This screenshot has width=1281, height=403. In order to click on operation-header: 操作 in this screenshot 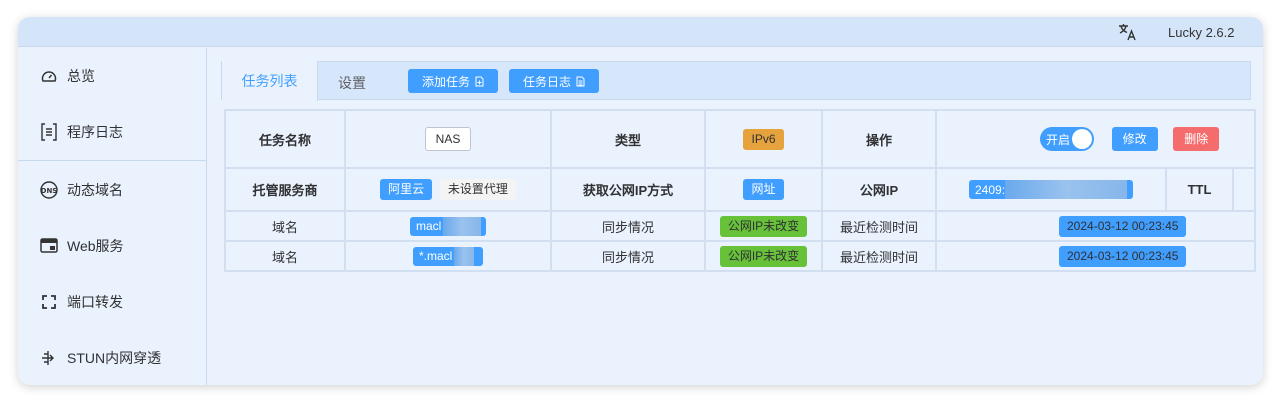, I will do `click(879, 139)`.